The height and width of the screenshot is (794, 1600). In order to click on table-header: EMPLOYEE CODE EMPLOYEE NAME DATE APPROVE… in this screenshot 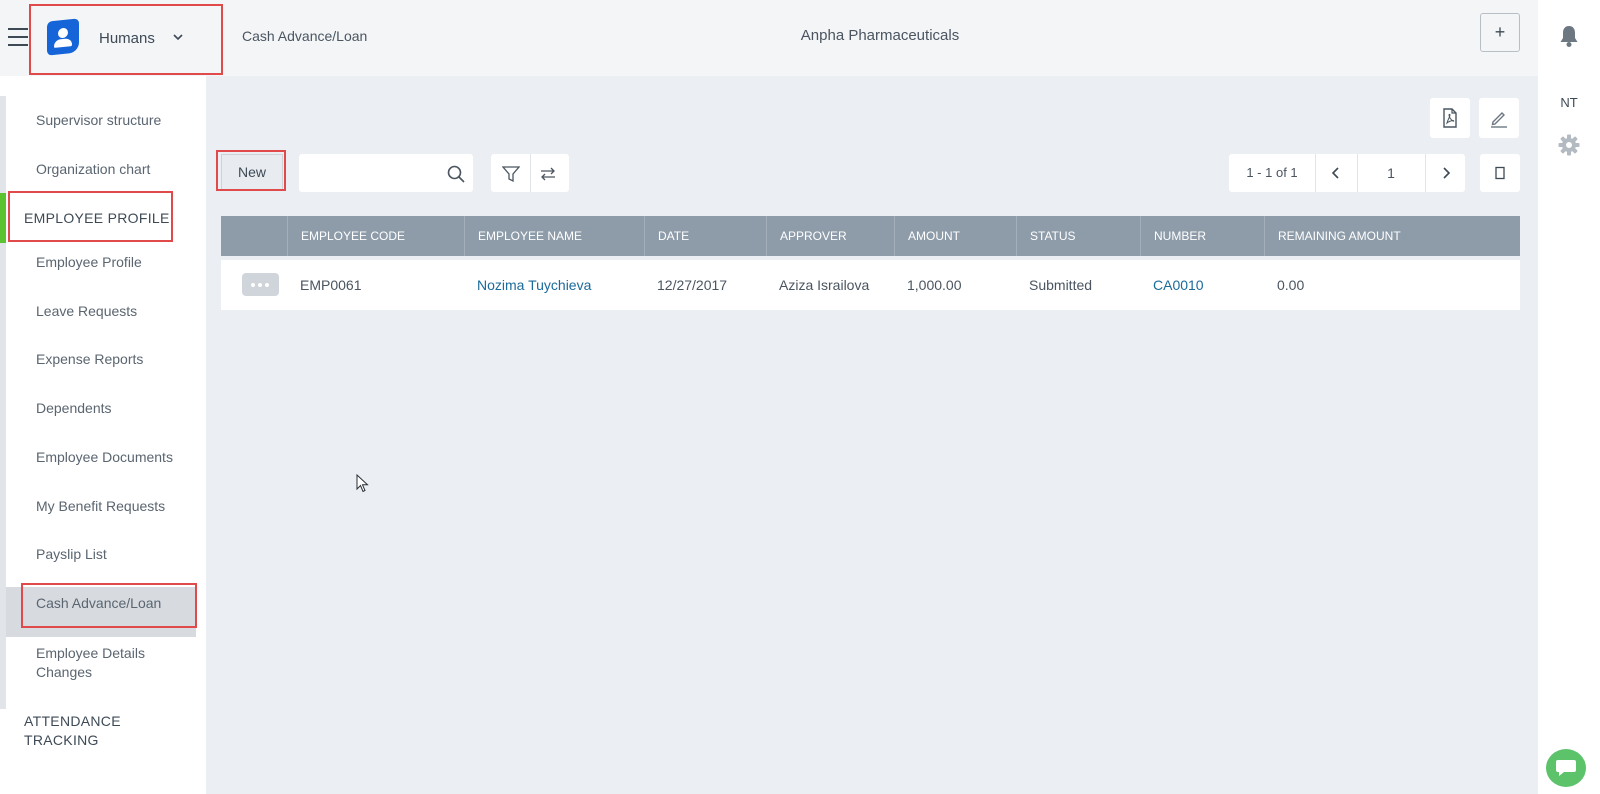, I will do `click(870, 236)`.